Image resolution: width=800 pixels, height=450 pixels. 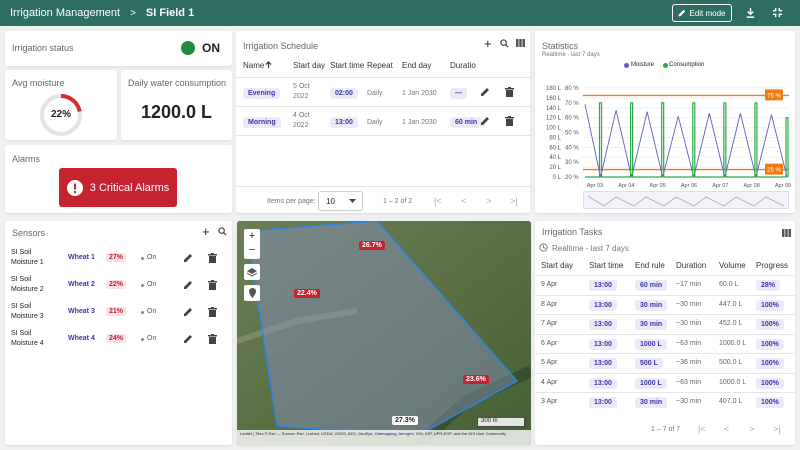 I want to click on alert-icon, so click(x=74, y=187).